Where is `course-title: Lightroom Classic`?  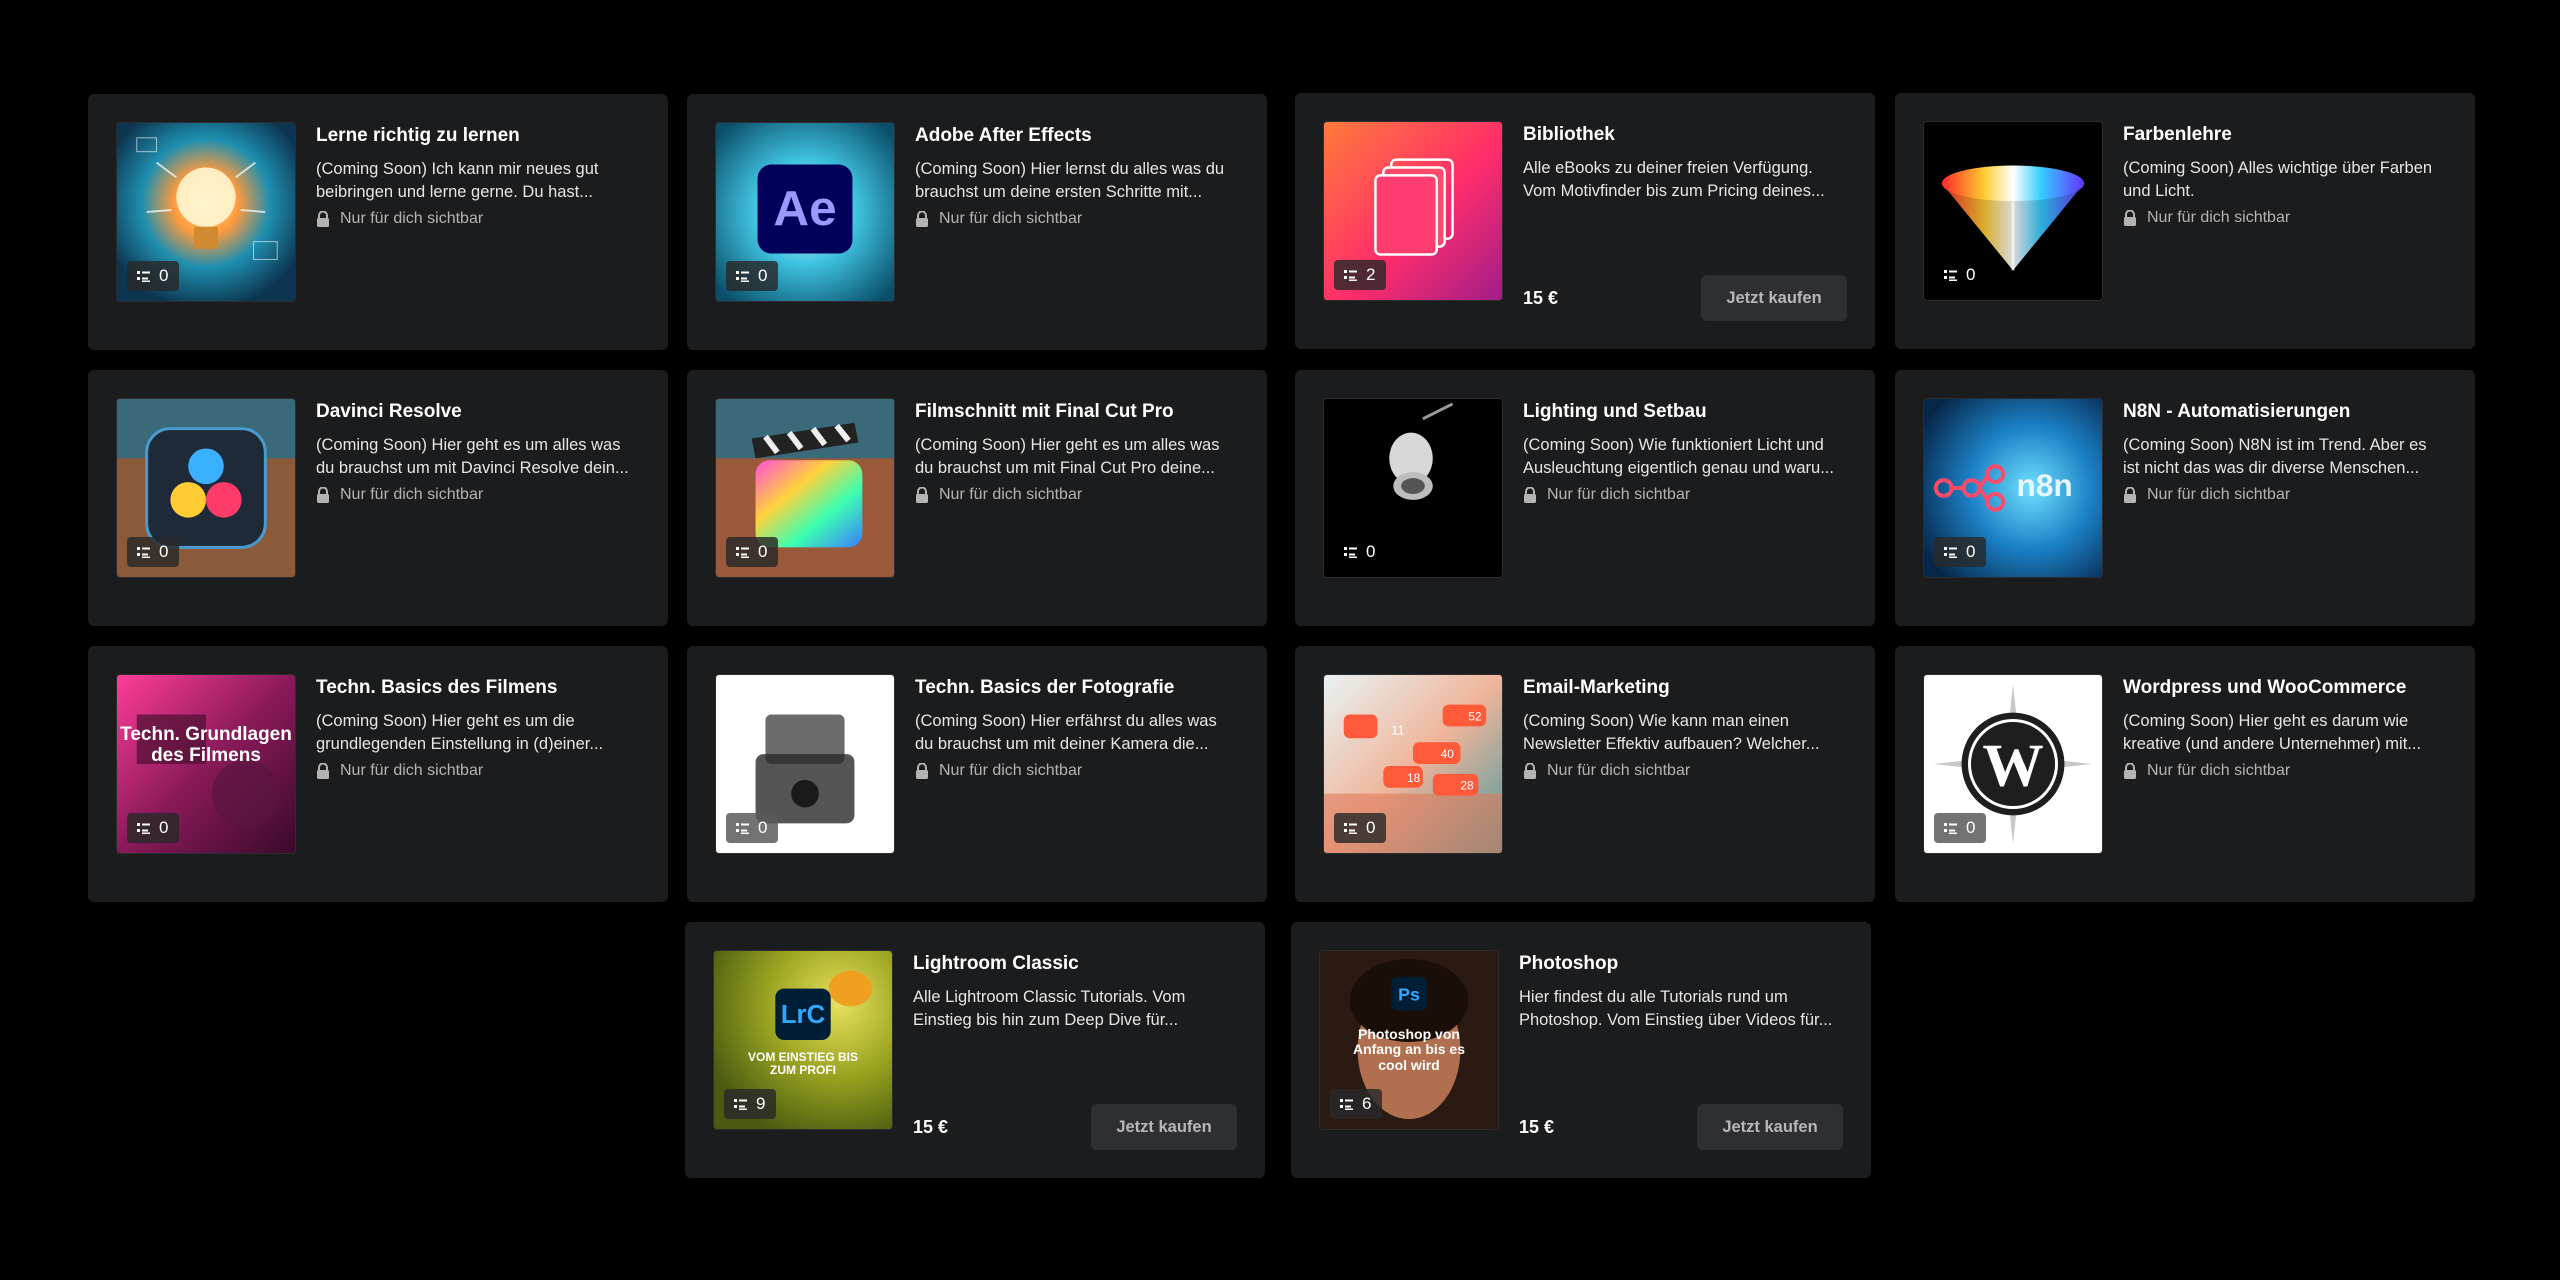 course-title: Lightroom Classic is located at coordinates (1075, 964).